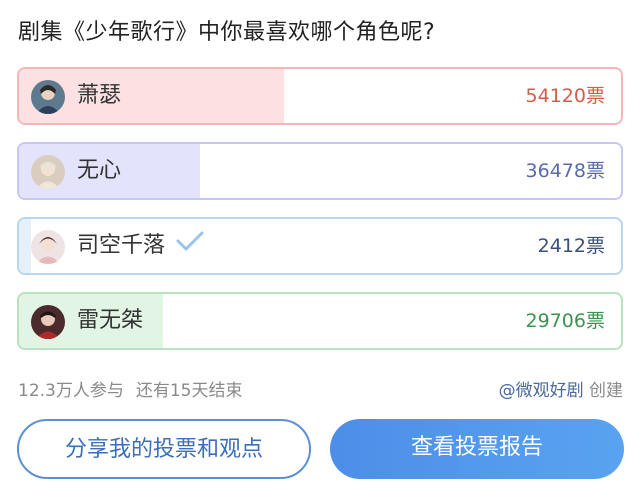  What do you see at coordinates (320, 246) in the screenshot?
I see `poll-option-sikong-qianluo: 司空千落 2412票` at bounding box center [320, 246].